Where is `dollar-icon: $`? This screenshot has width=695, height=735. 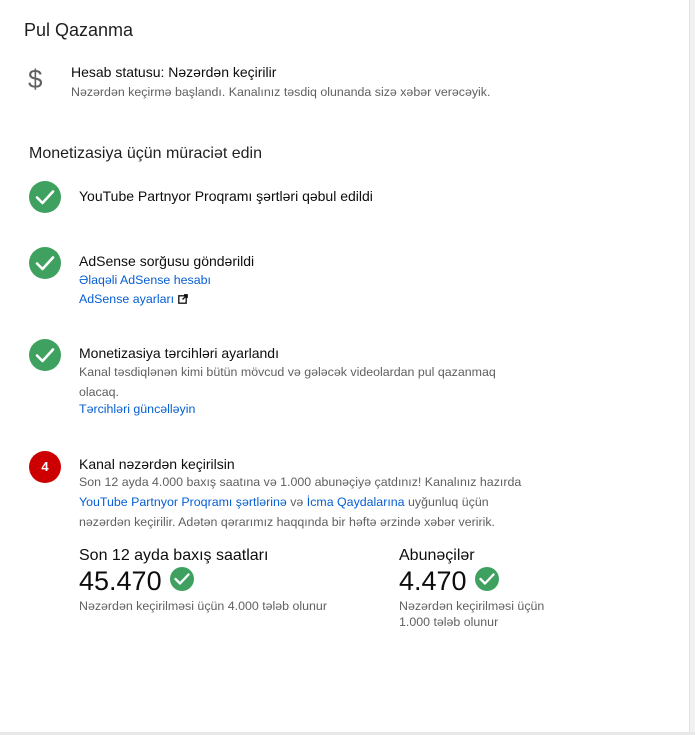 dollar-icon: $ is located at coordinates (35, 79).